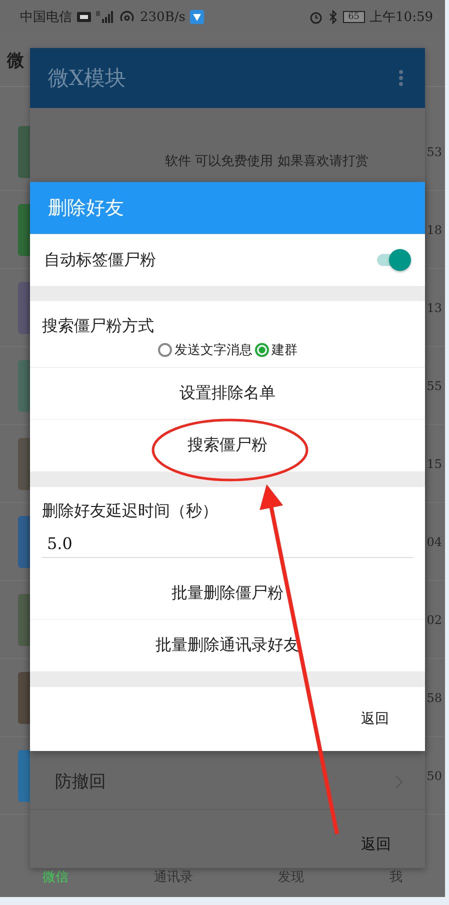  What do you see at coordinates (98, 326) in the screenshot?
I see `setting-label: 搜索僵尸粉方式` at bounding box center [98, 326].